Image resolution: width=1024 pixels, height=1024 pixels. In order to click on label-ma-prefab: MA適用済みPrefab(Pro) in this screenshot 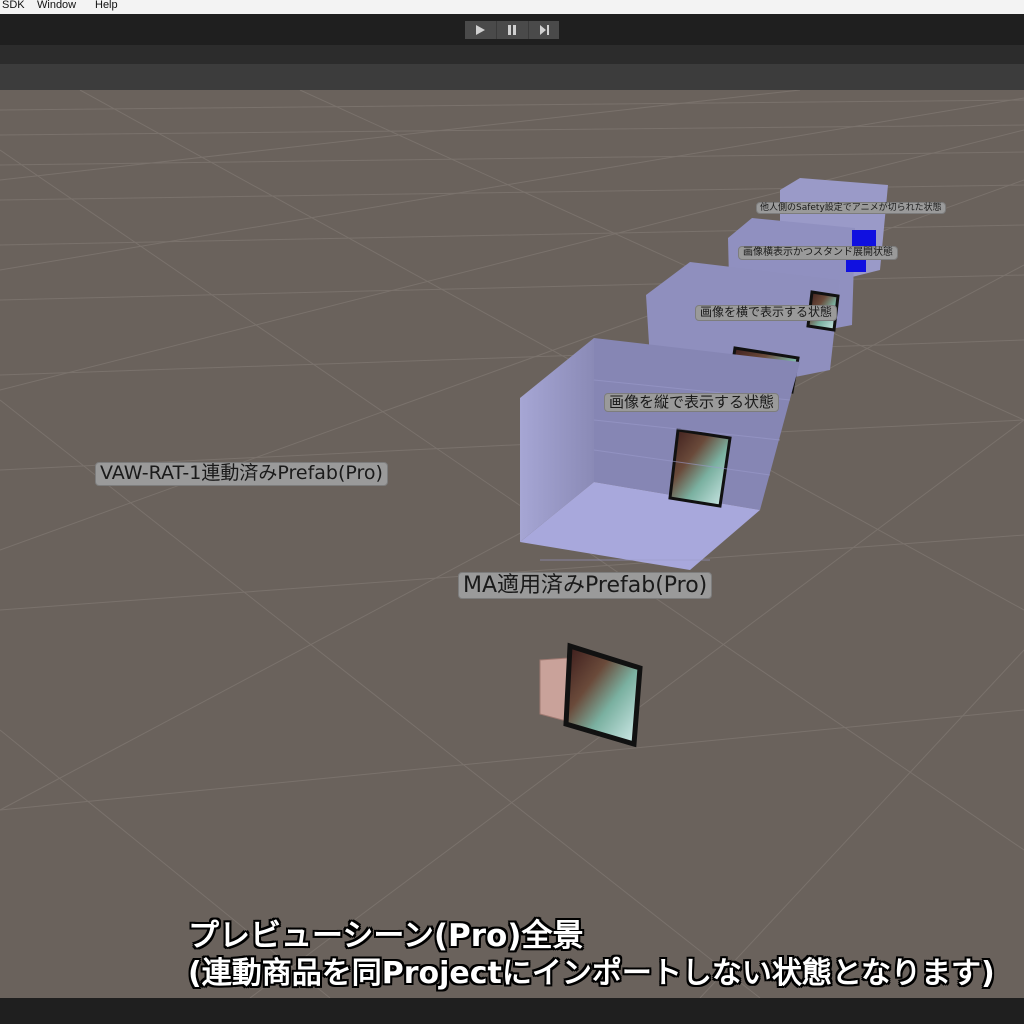, I will do `click(585, 586)`.